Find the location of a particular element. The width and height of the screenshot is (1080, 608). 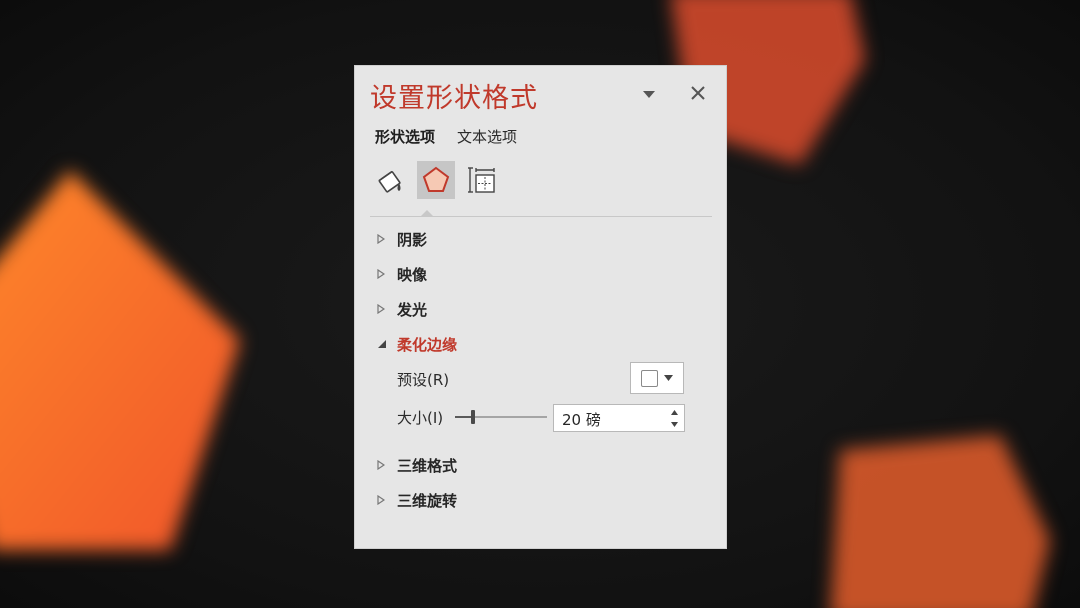

section-glow: 发光 is located at coordinates (402, 309).